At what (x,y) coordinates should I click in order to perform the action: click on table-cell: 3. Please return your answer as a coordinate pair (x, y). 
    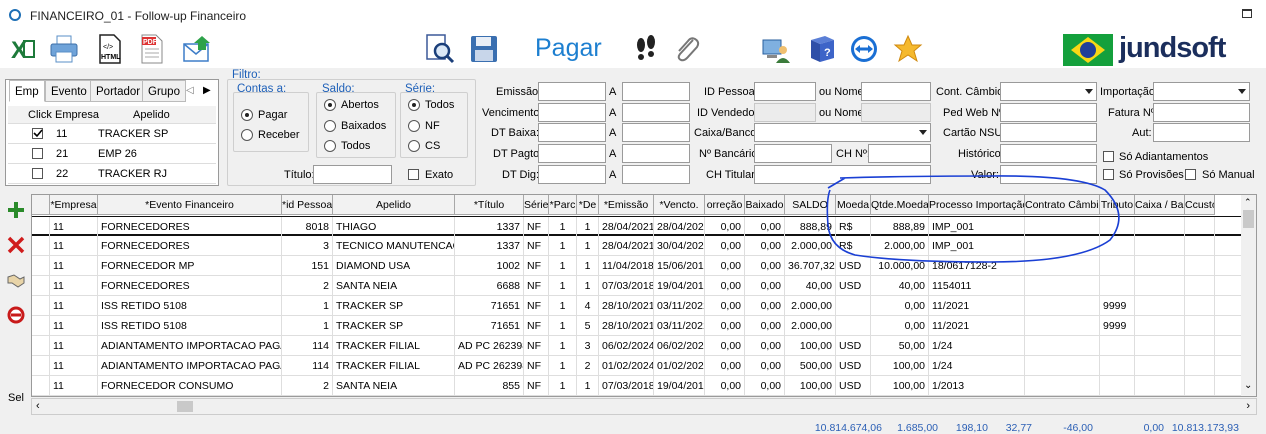
    Looking at the image, I should click on (588, 346).